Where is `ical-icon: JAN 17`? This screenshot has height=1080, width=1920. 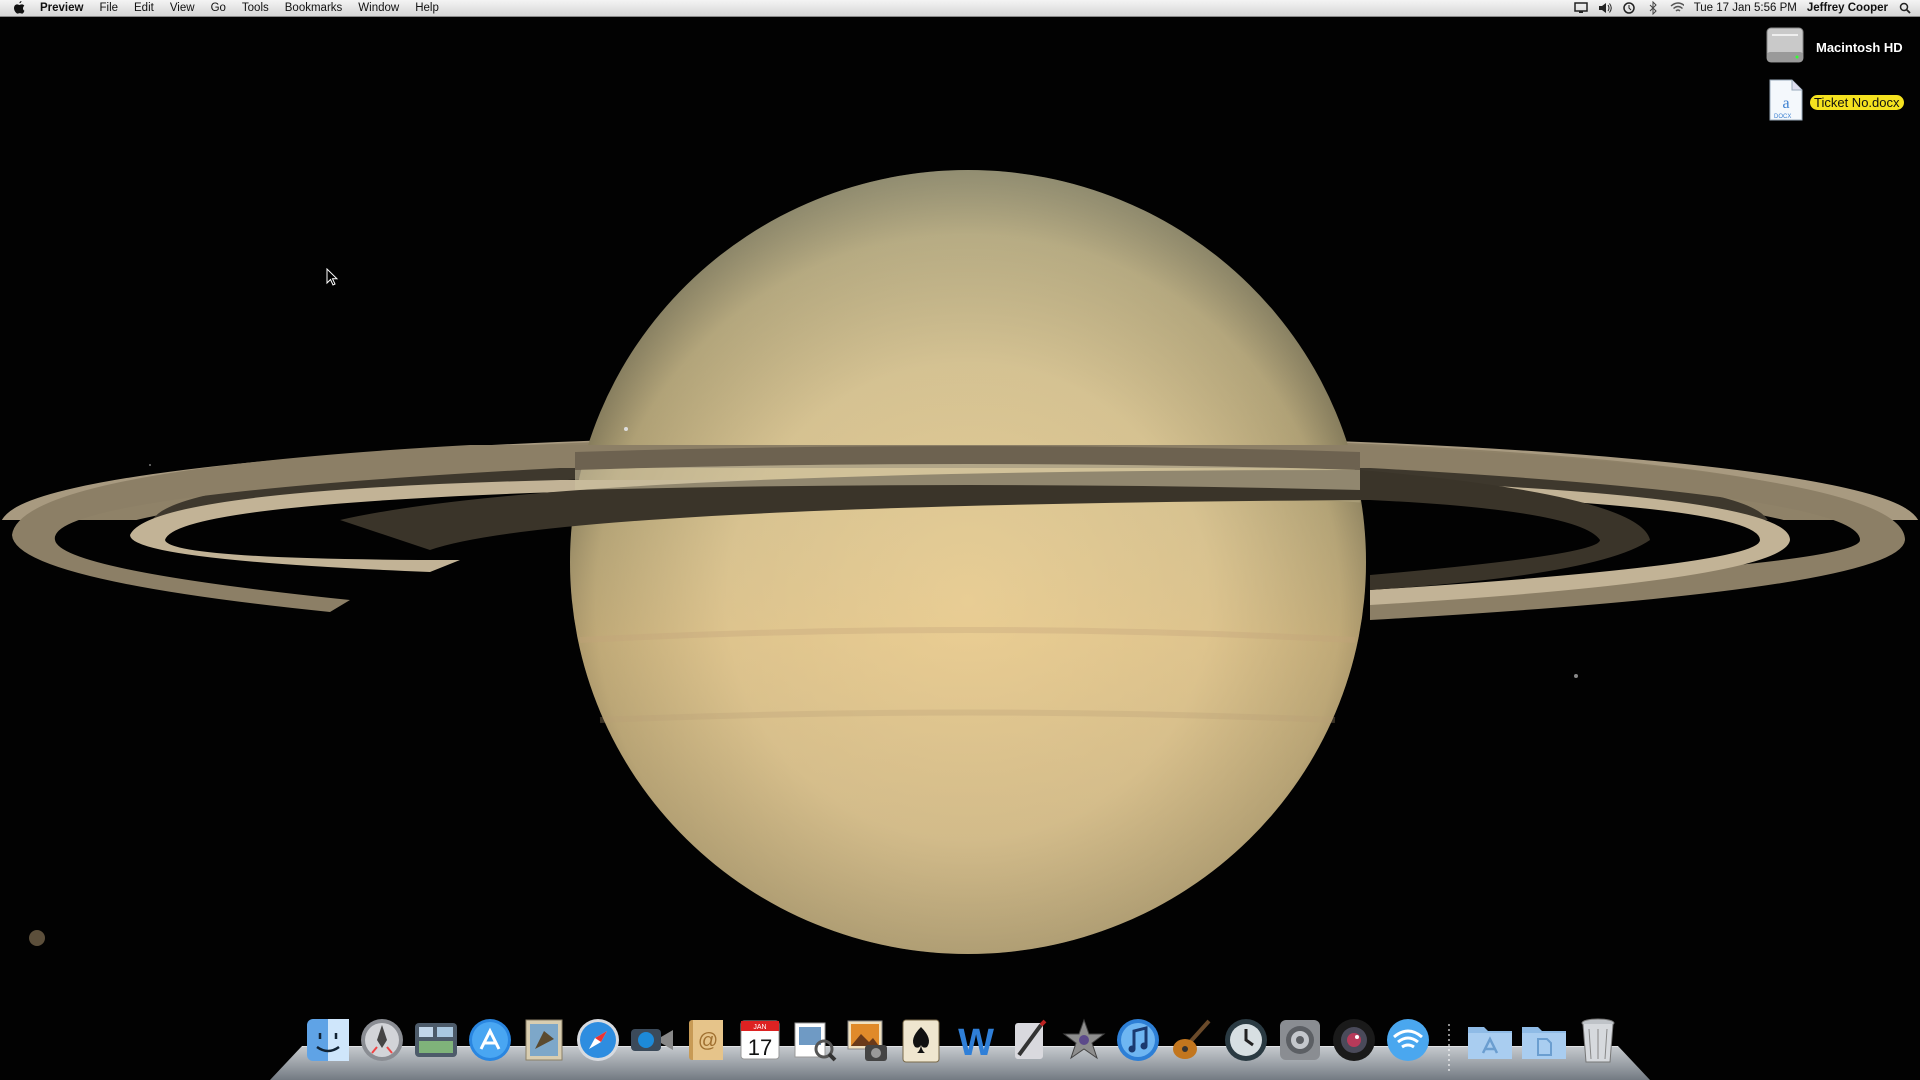
ical-icon: JAN 17 is located at coordinates (760, 1040).